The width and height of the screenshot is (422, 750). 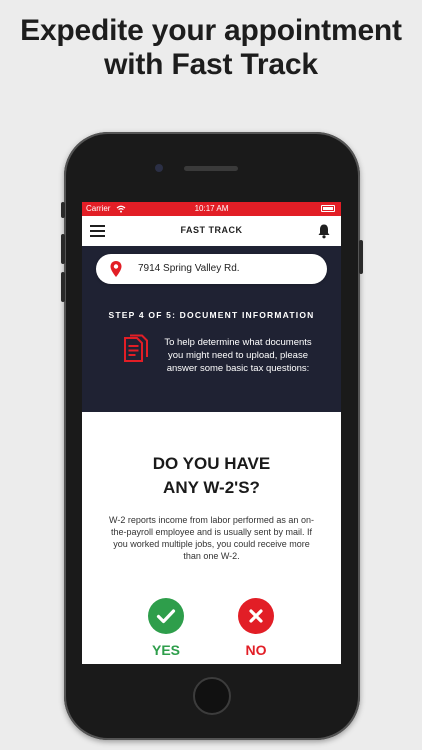 I want to click on earpiece-speaker, so click(x=211, y=168).